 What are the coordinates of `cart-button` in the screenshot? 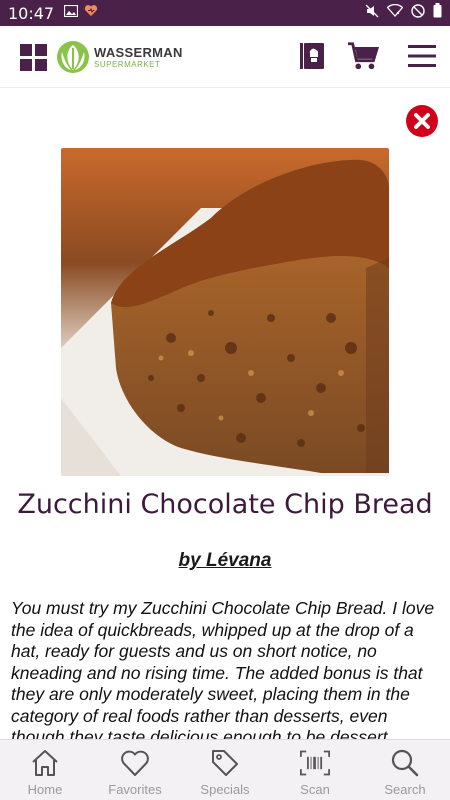 It's located at (363, 56).